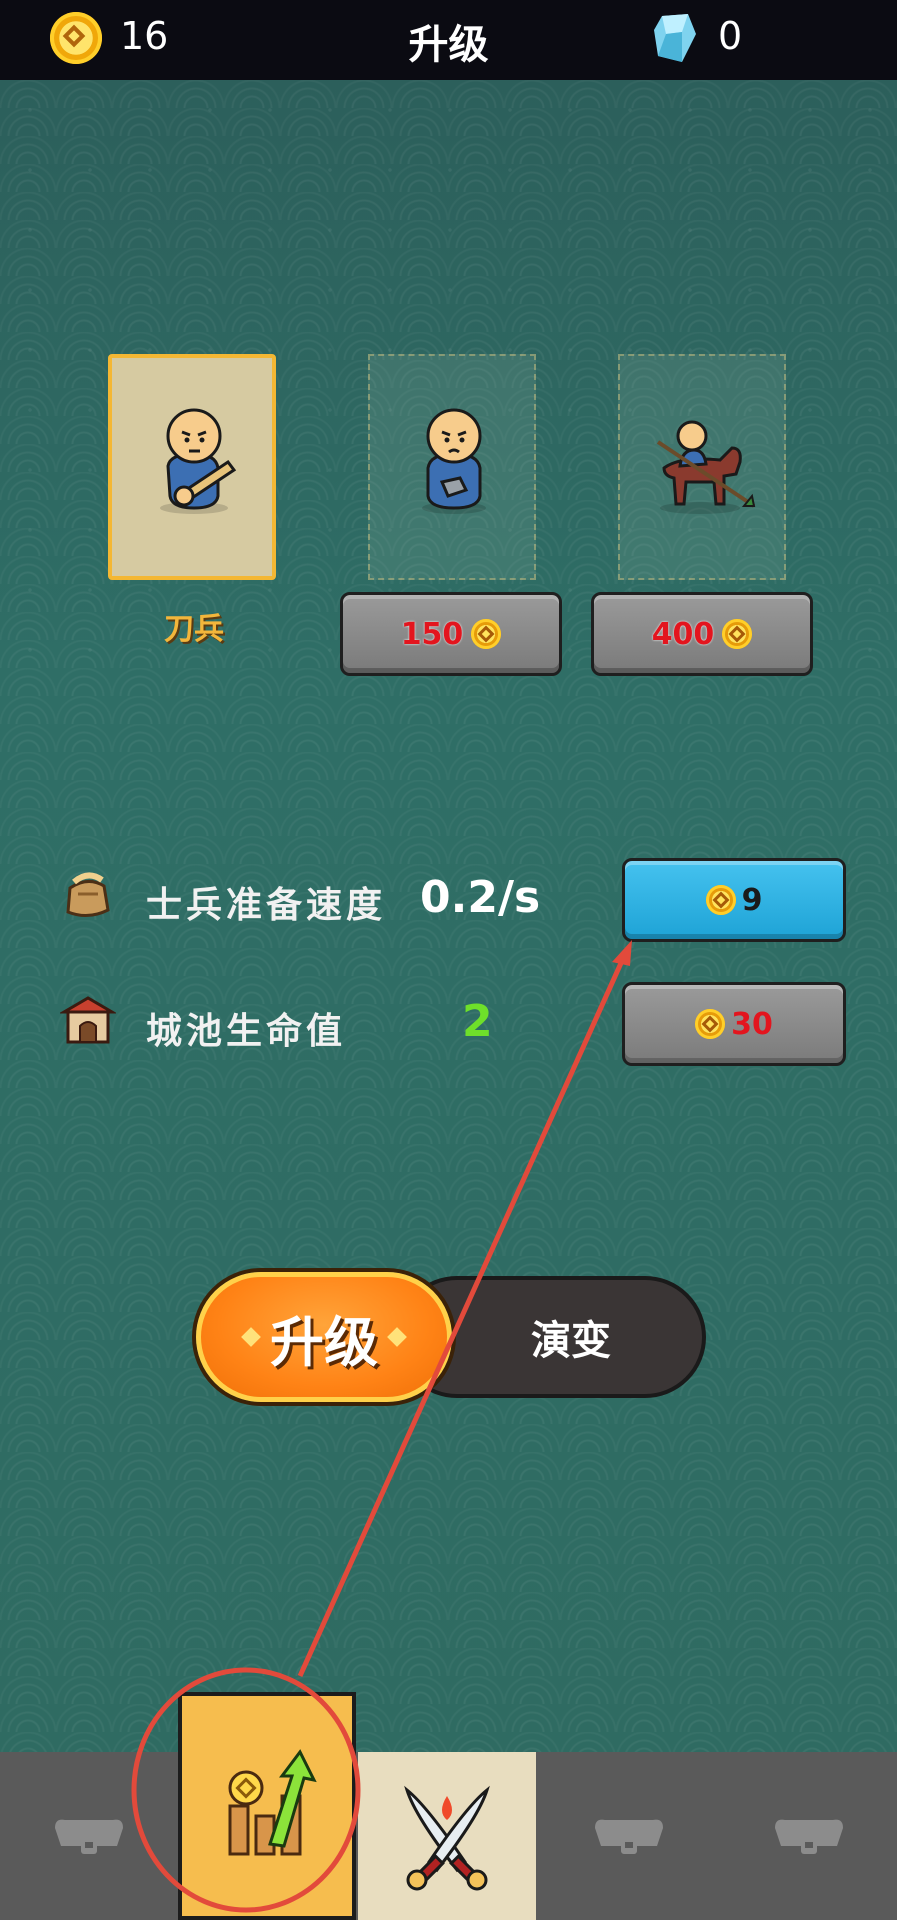 The image size is (897, 1920). What do you see at coordinates (194, 629) in the screenshot?
I see `unit-name-swordsman: 刀兵` at bounding box center [194, 629].